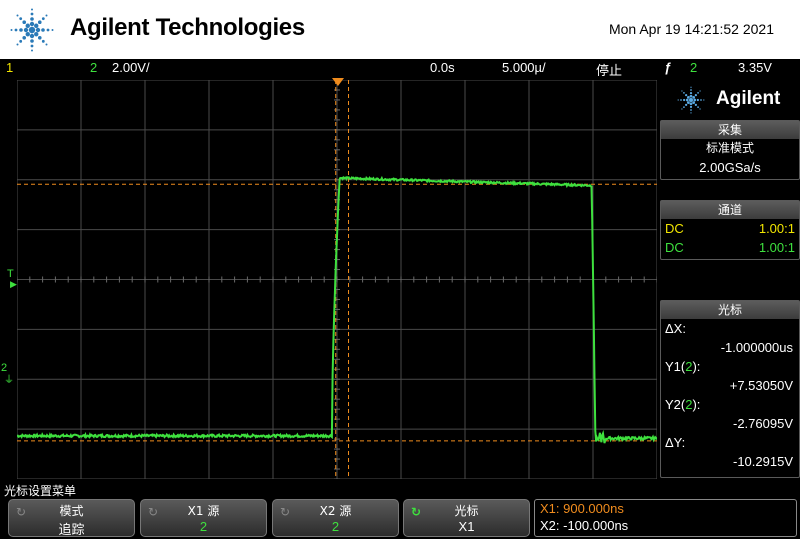 The height and width of the screenshot is (539, 800). What do you see at coordinates (665, 518) in the screenshot?
I see `cursor-readout: X1: 900.000ns X2: -100.000ns` at bounding box center [665, 518].